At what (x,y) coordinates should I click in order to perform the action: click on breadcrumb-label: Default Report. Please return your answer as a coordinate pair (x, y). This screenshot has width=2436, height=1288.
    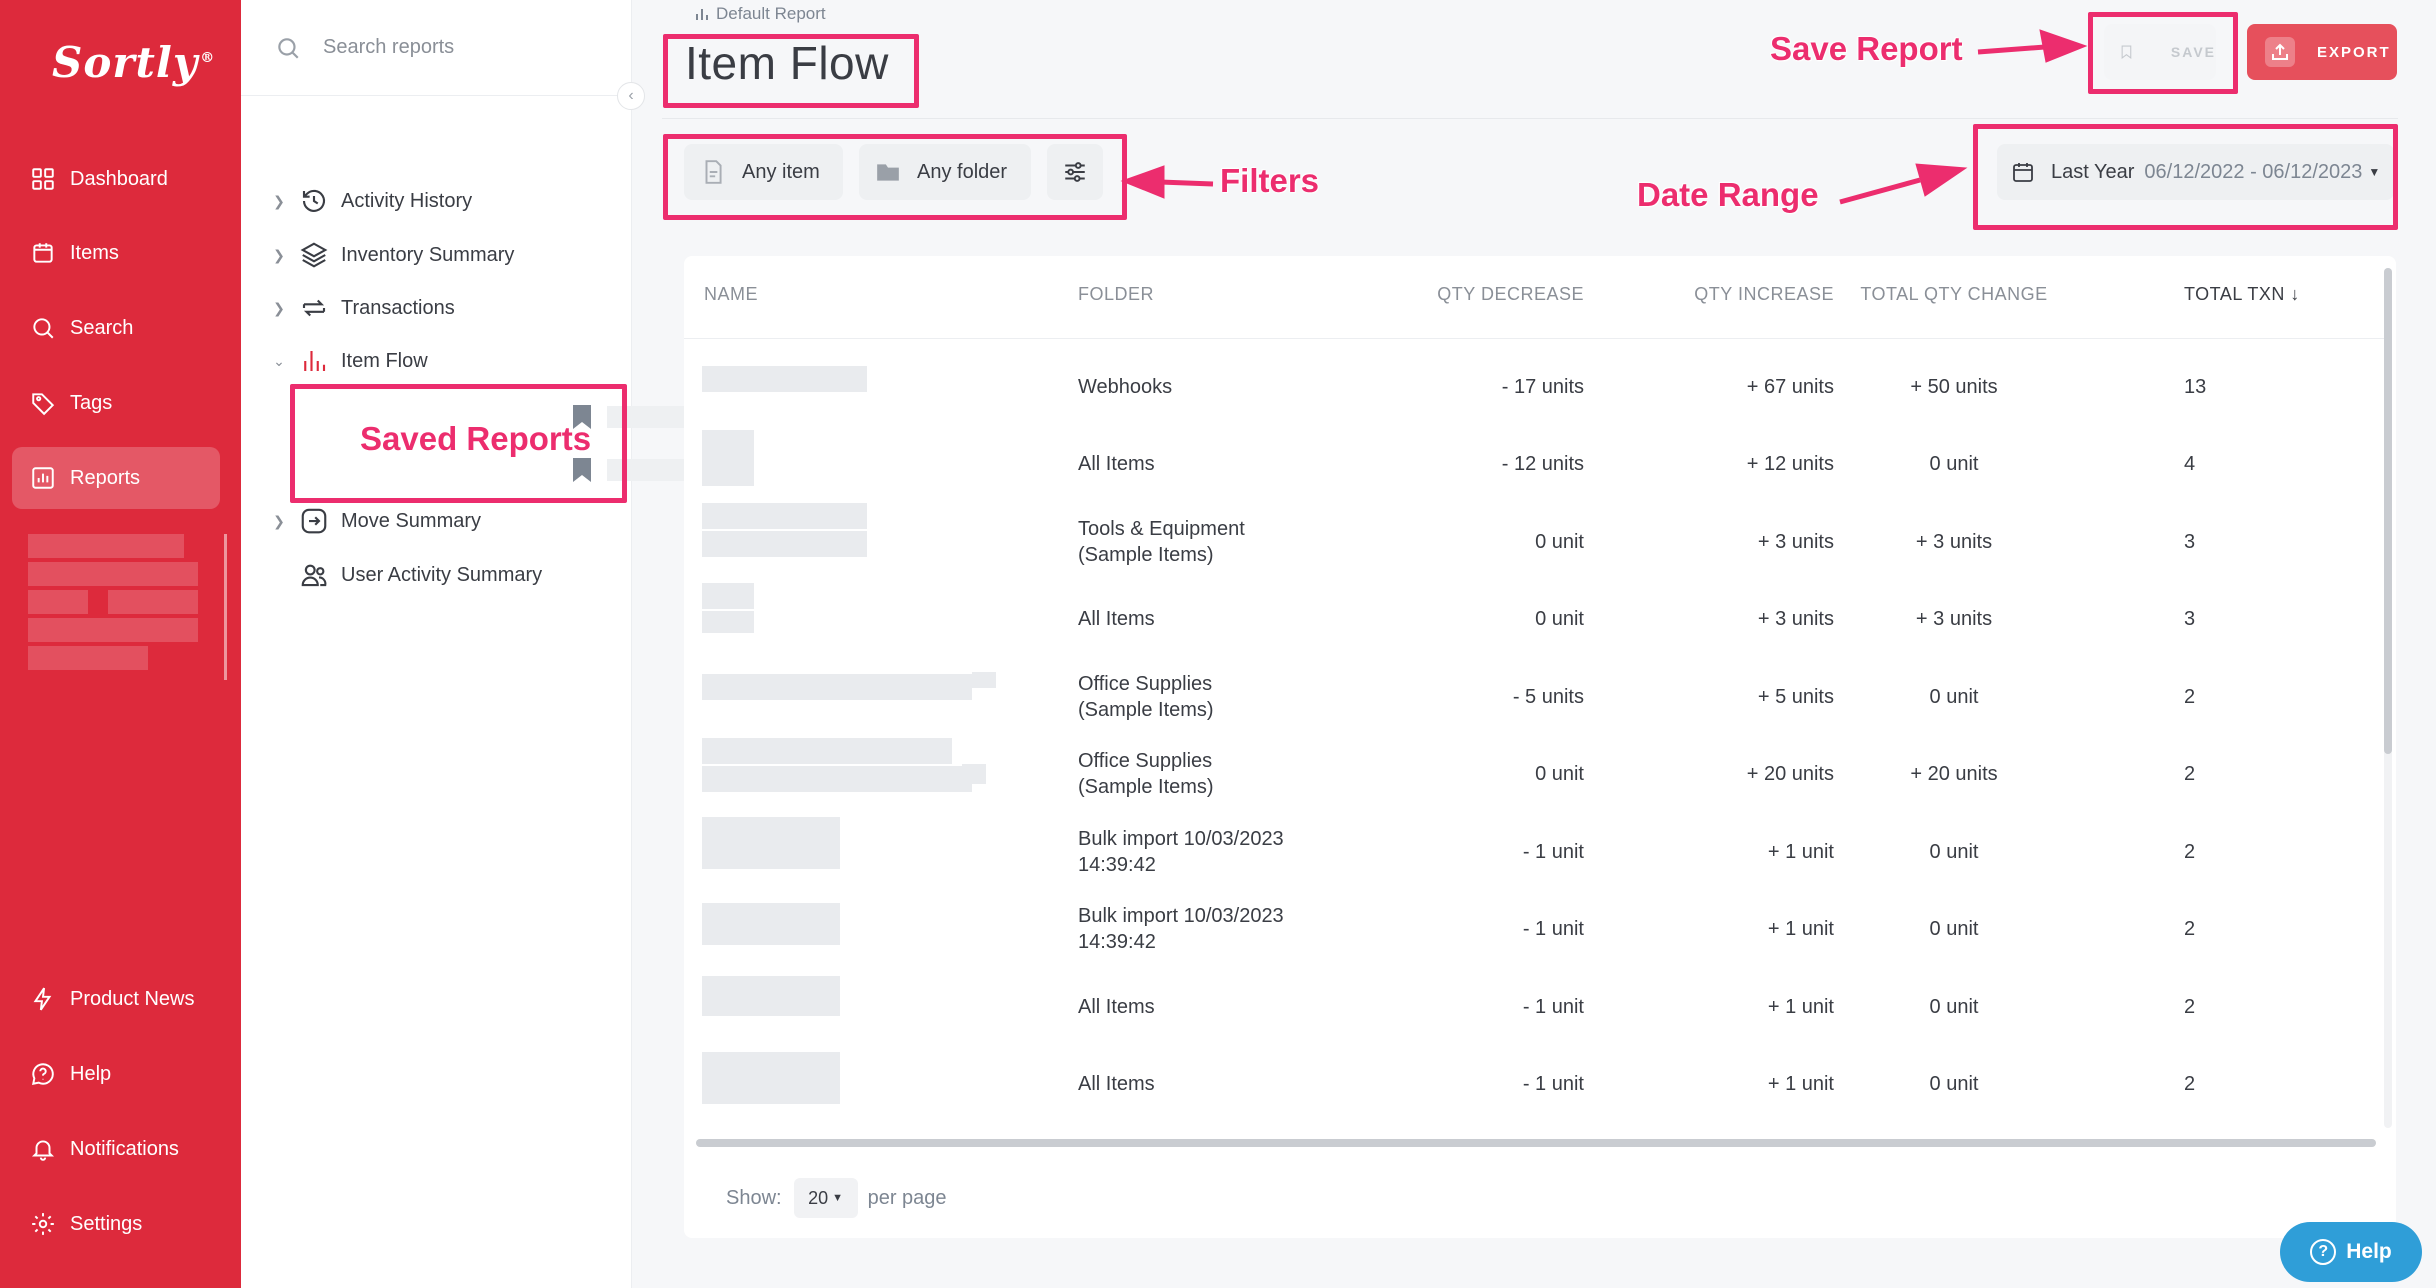
    Looking at the image, I should click on (771, 14).